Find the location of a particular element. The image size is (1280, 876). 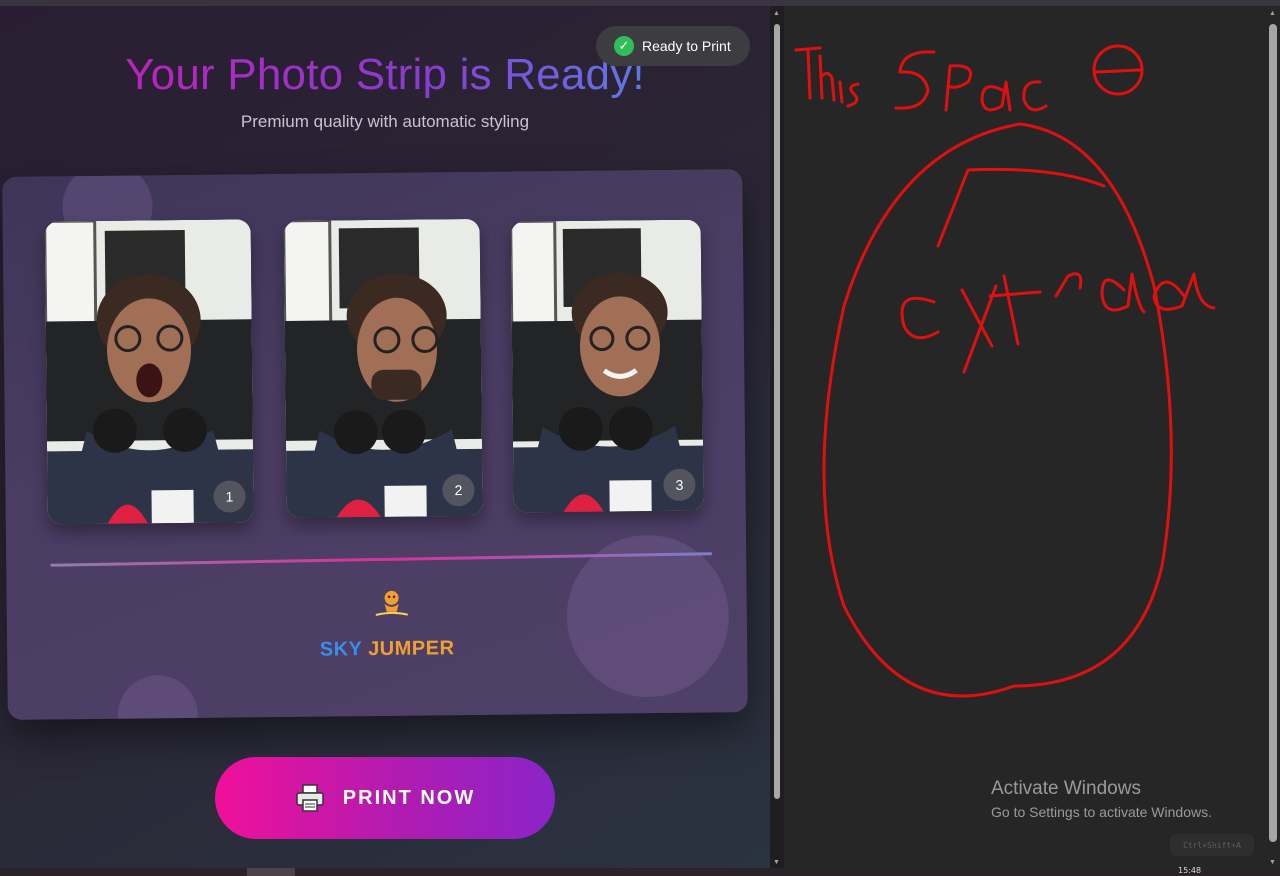

taskbar-strip: 15:48 is located at coordinates (640, 871).